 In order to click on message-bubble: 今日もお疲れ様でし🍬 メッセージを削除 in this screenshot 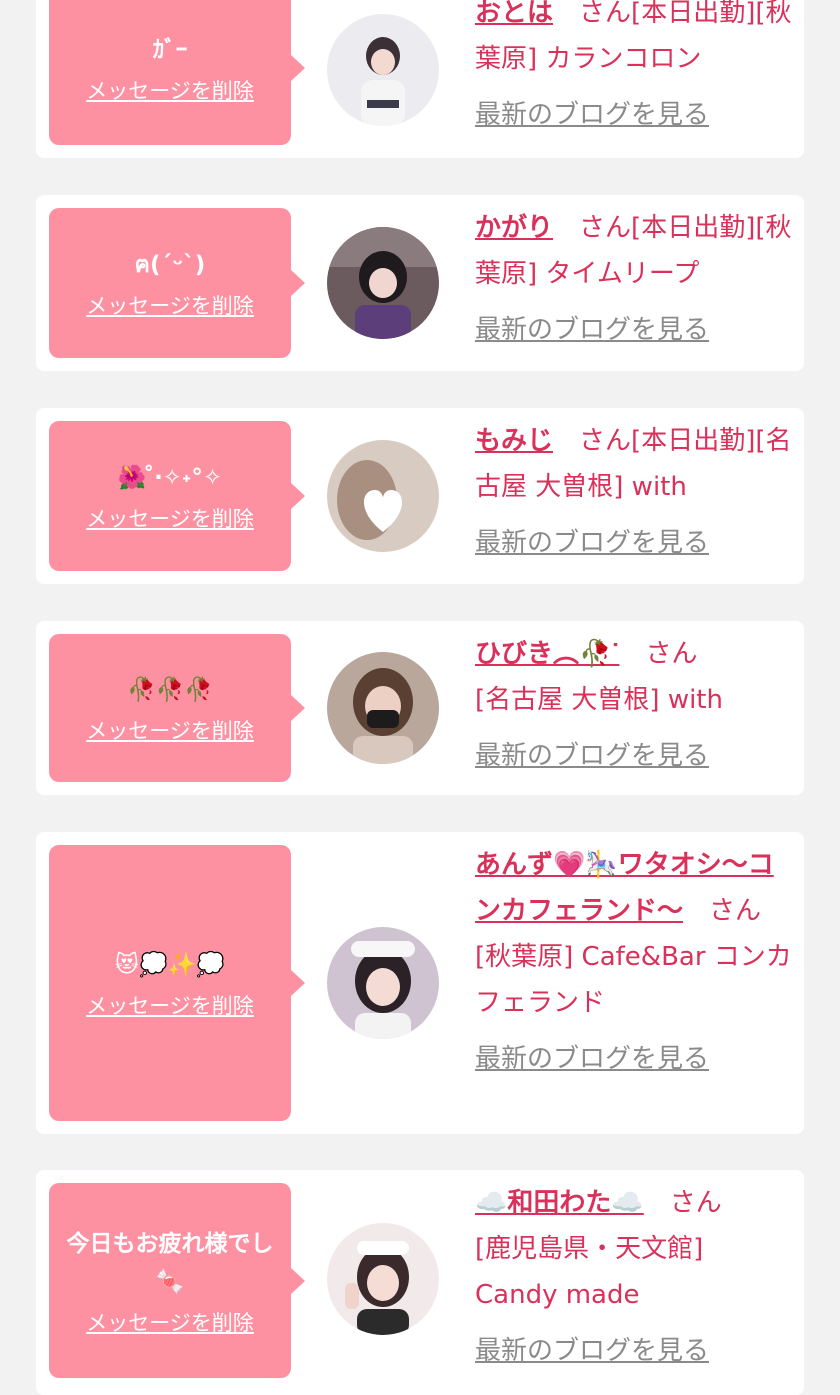, I will do `click(177, 1280)`.